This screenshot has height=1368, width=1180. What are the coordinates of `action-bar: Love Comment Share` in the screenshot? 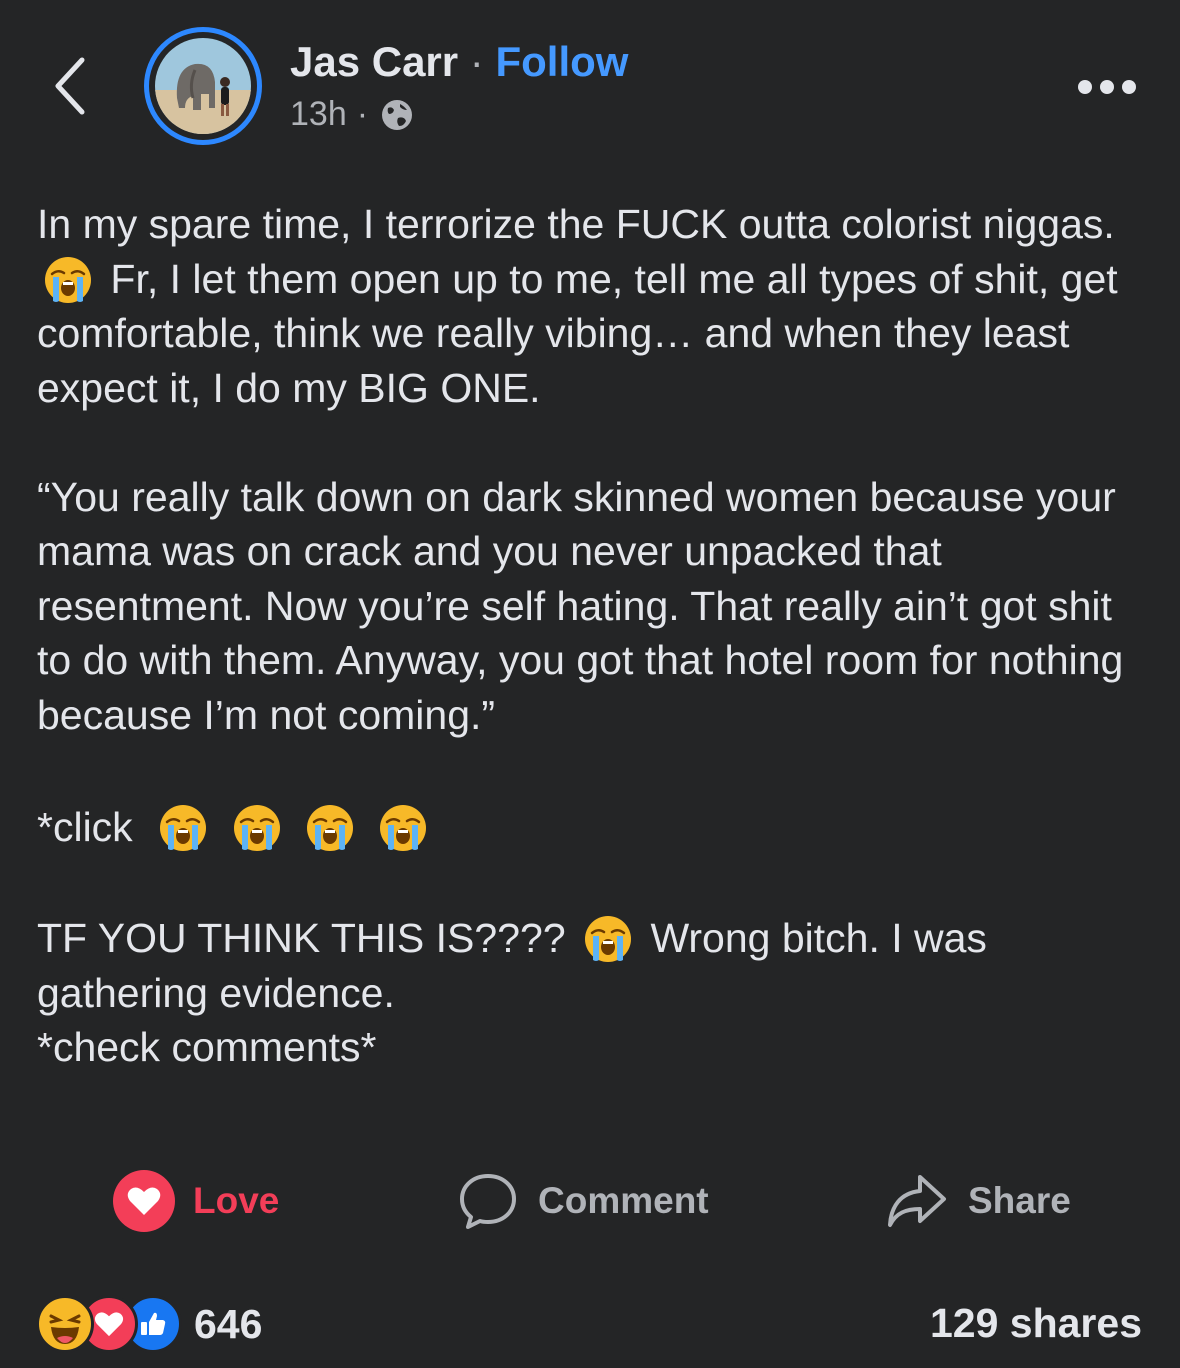 It's located at (590, 1201).